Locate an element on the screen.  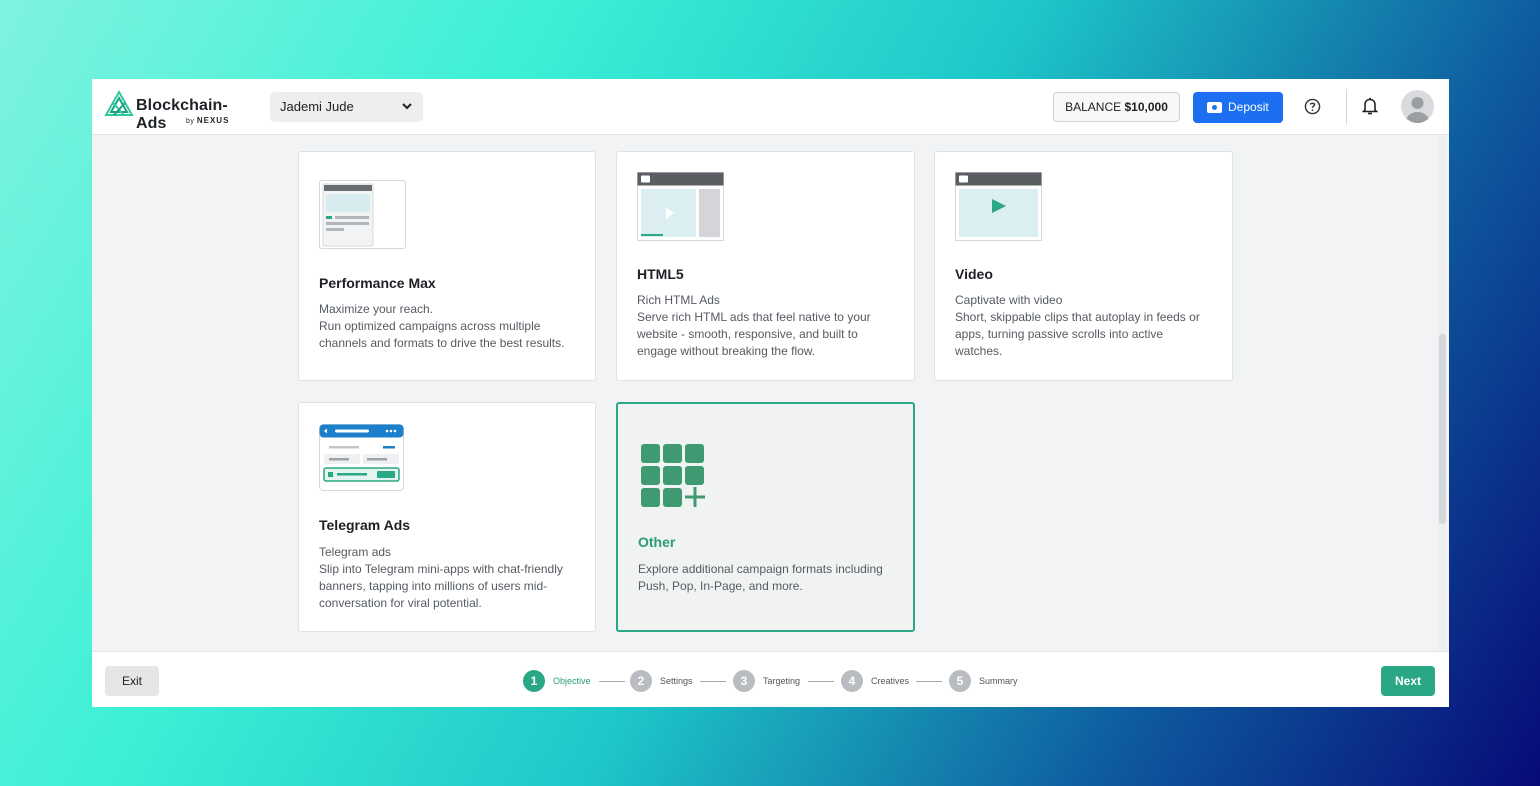
html5-illustration is located at coordinates (680, 206).